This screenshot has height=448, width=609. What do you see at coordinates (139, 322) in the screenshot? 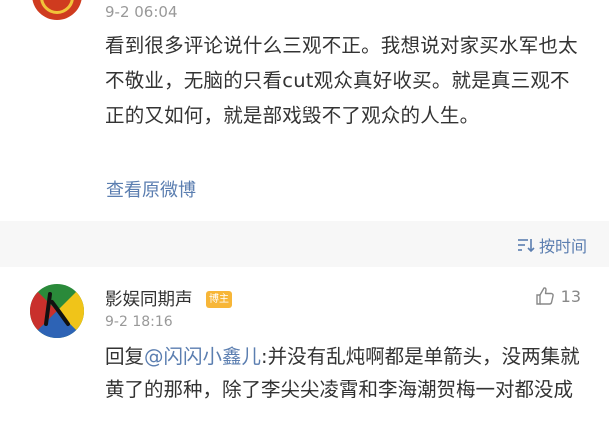
I see `comment-timestamp: 9-2 18:16` at bounding box center [139, 322].